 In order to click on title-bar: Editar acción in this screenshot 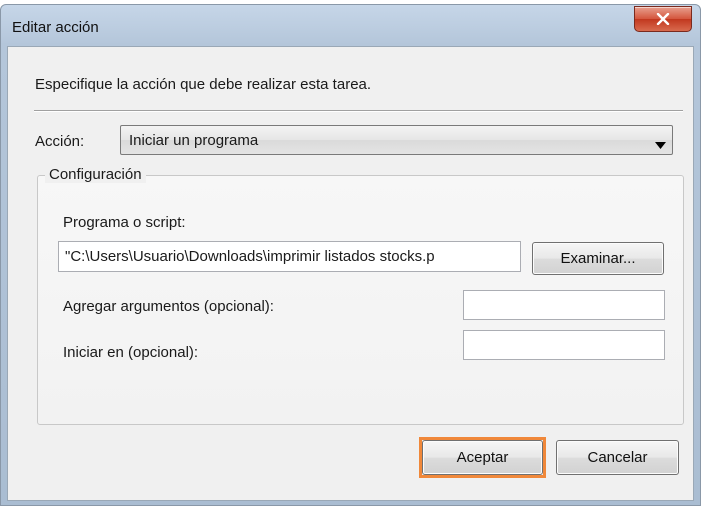, I will do `click(350, 25)`.